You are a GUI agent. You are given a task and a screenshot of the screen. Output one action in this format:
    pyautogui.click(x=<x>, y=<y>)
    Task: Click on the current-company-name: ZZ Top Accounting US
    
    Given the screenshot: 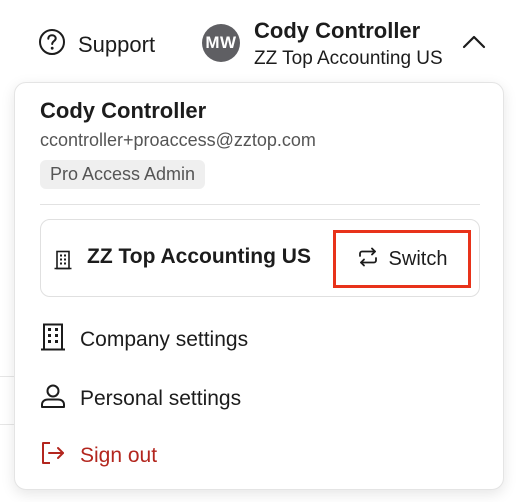 What is the action you would take?
    pyautogui.click(x=199, y=256)
    